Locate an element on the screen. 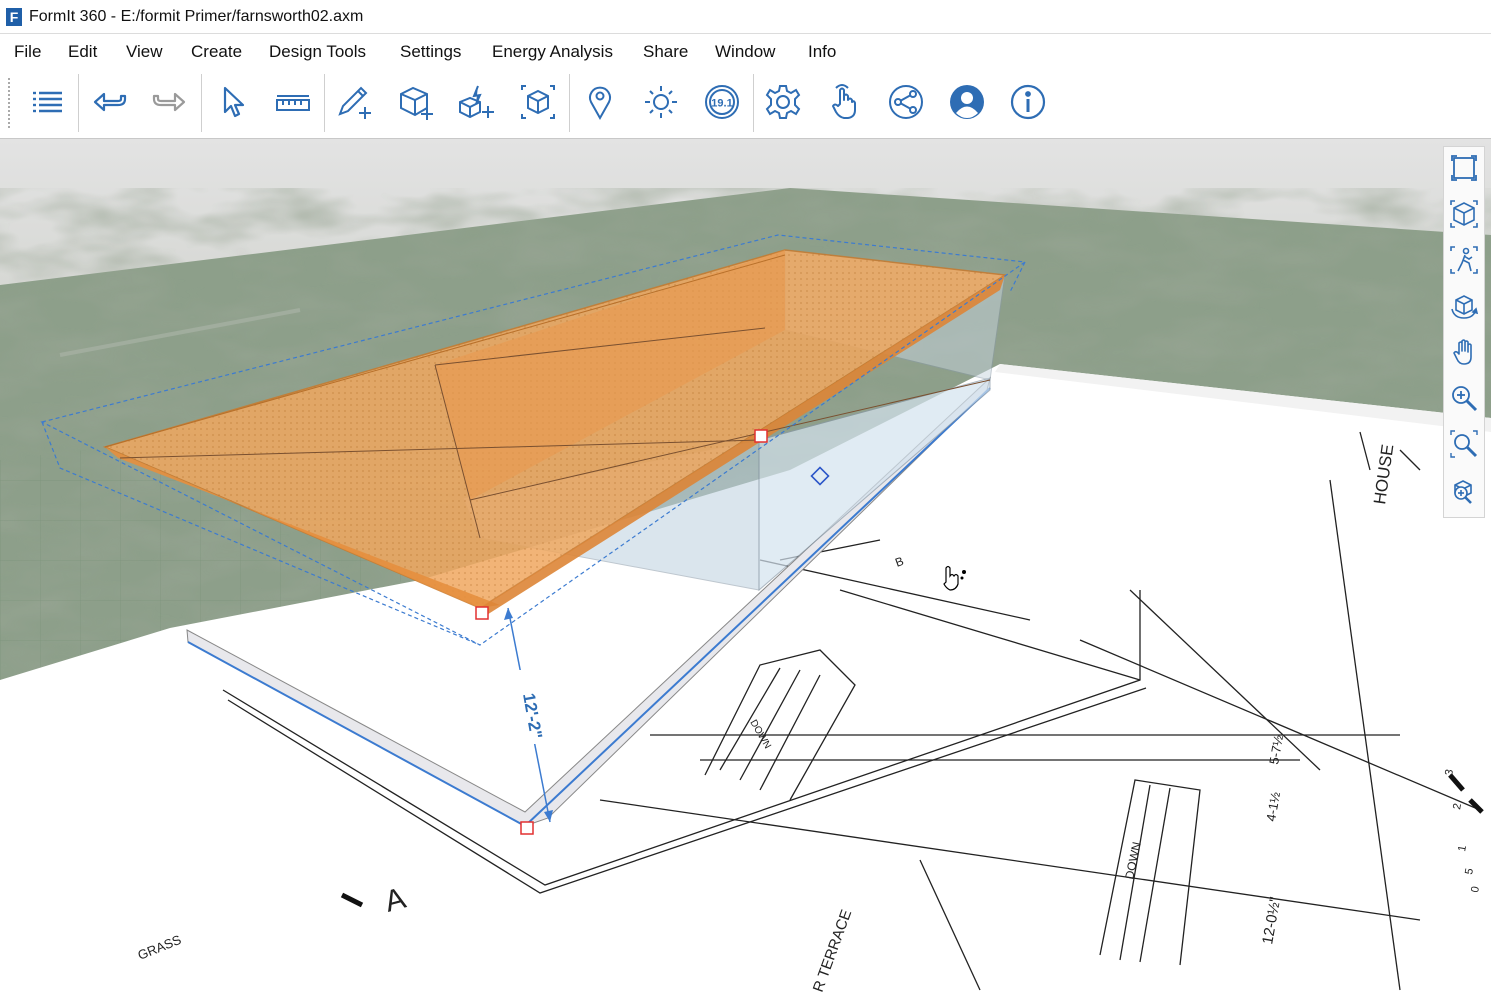  app-logo-icon: F is located at coordinates (14, 17).